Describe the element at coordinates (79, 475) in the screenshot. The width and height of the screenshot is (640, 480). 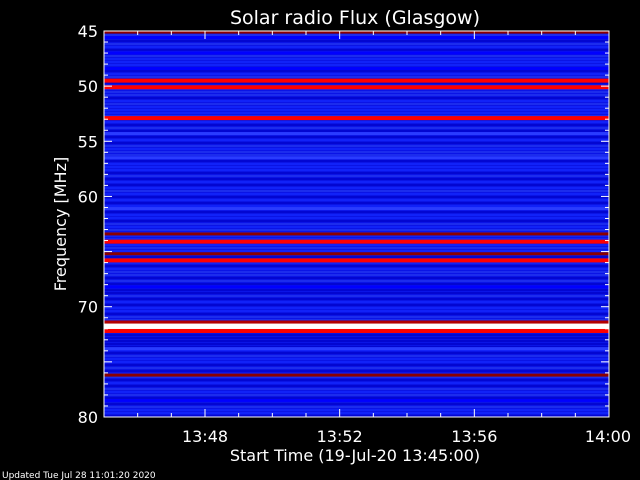
I see `update-timestamp: Updated Tue Jul 28 11:01:20 2020` at that location.